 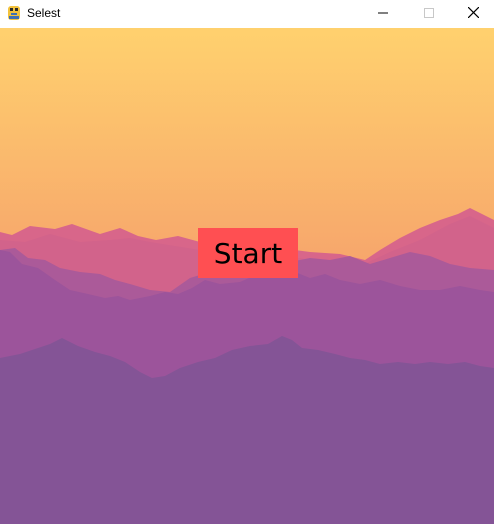 What do you see at coordinates (14, 13) in the screenshot?
I see `python-snake-icon` at bounding box center [14, 13].